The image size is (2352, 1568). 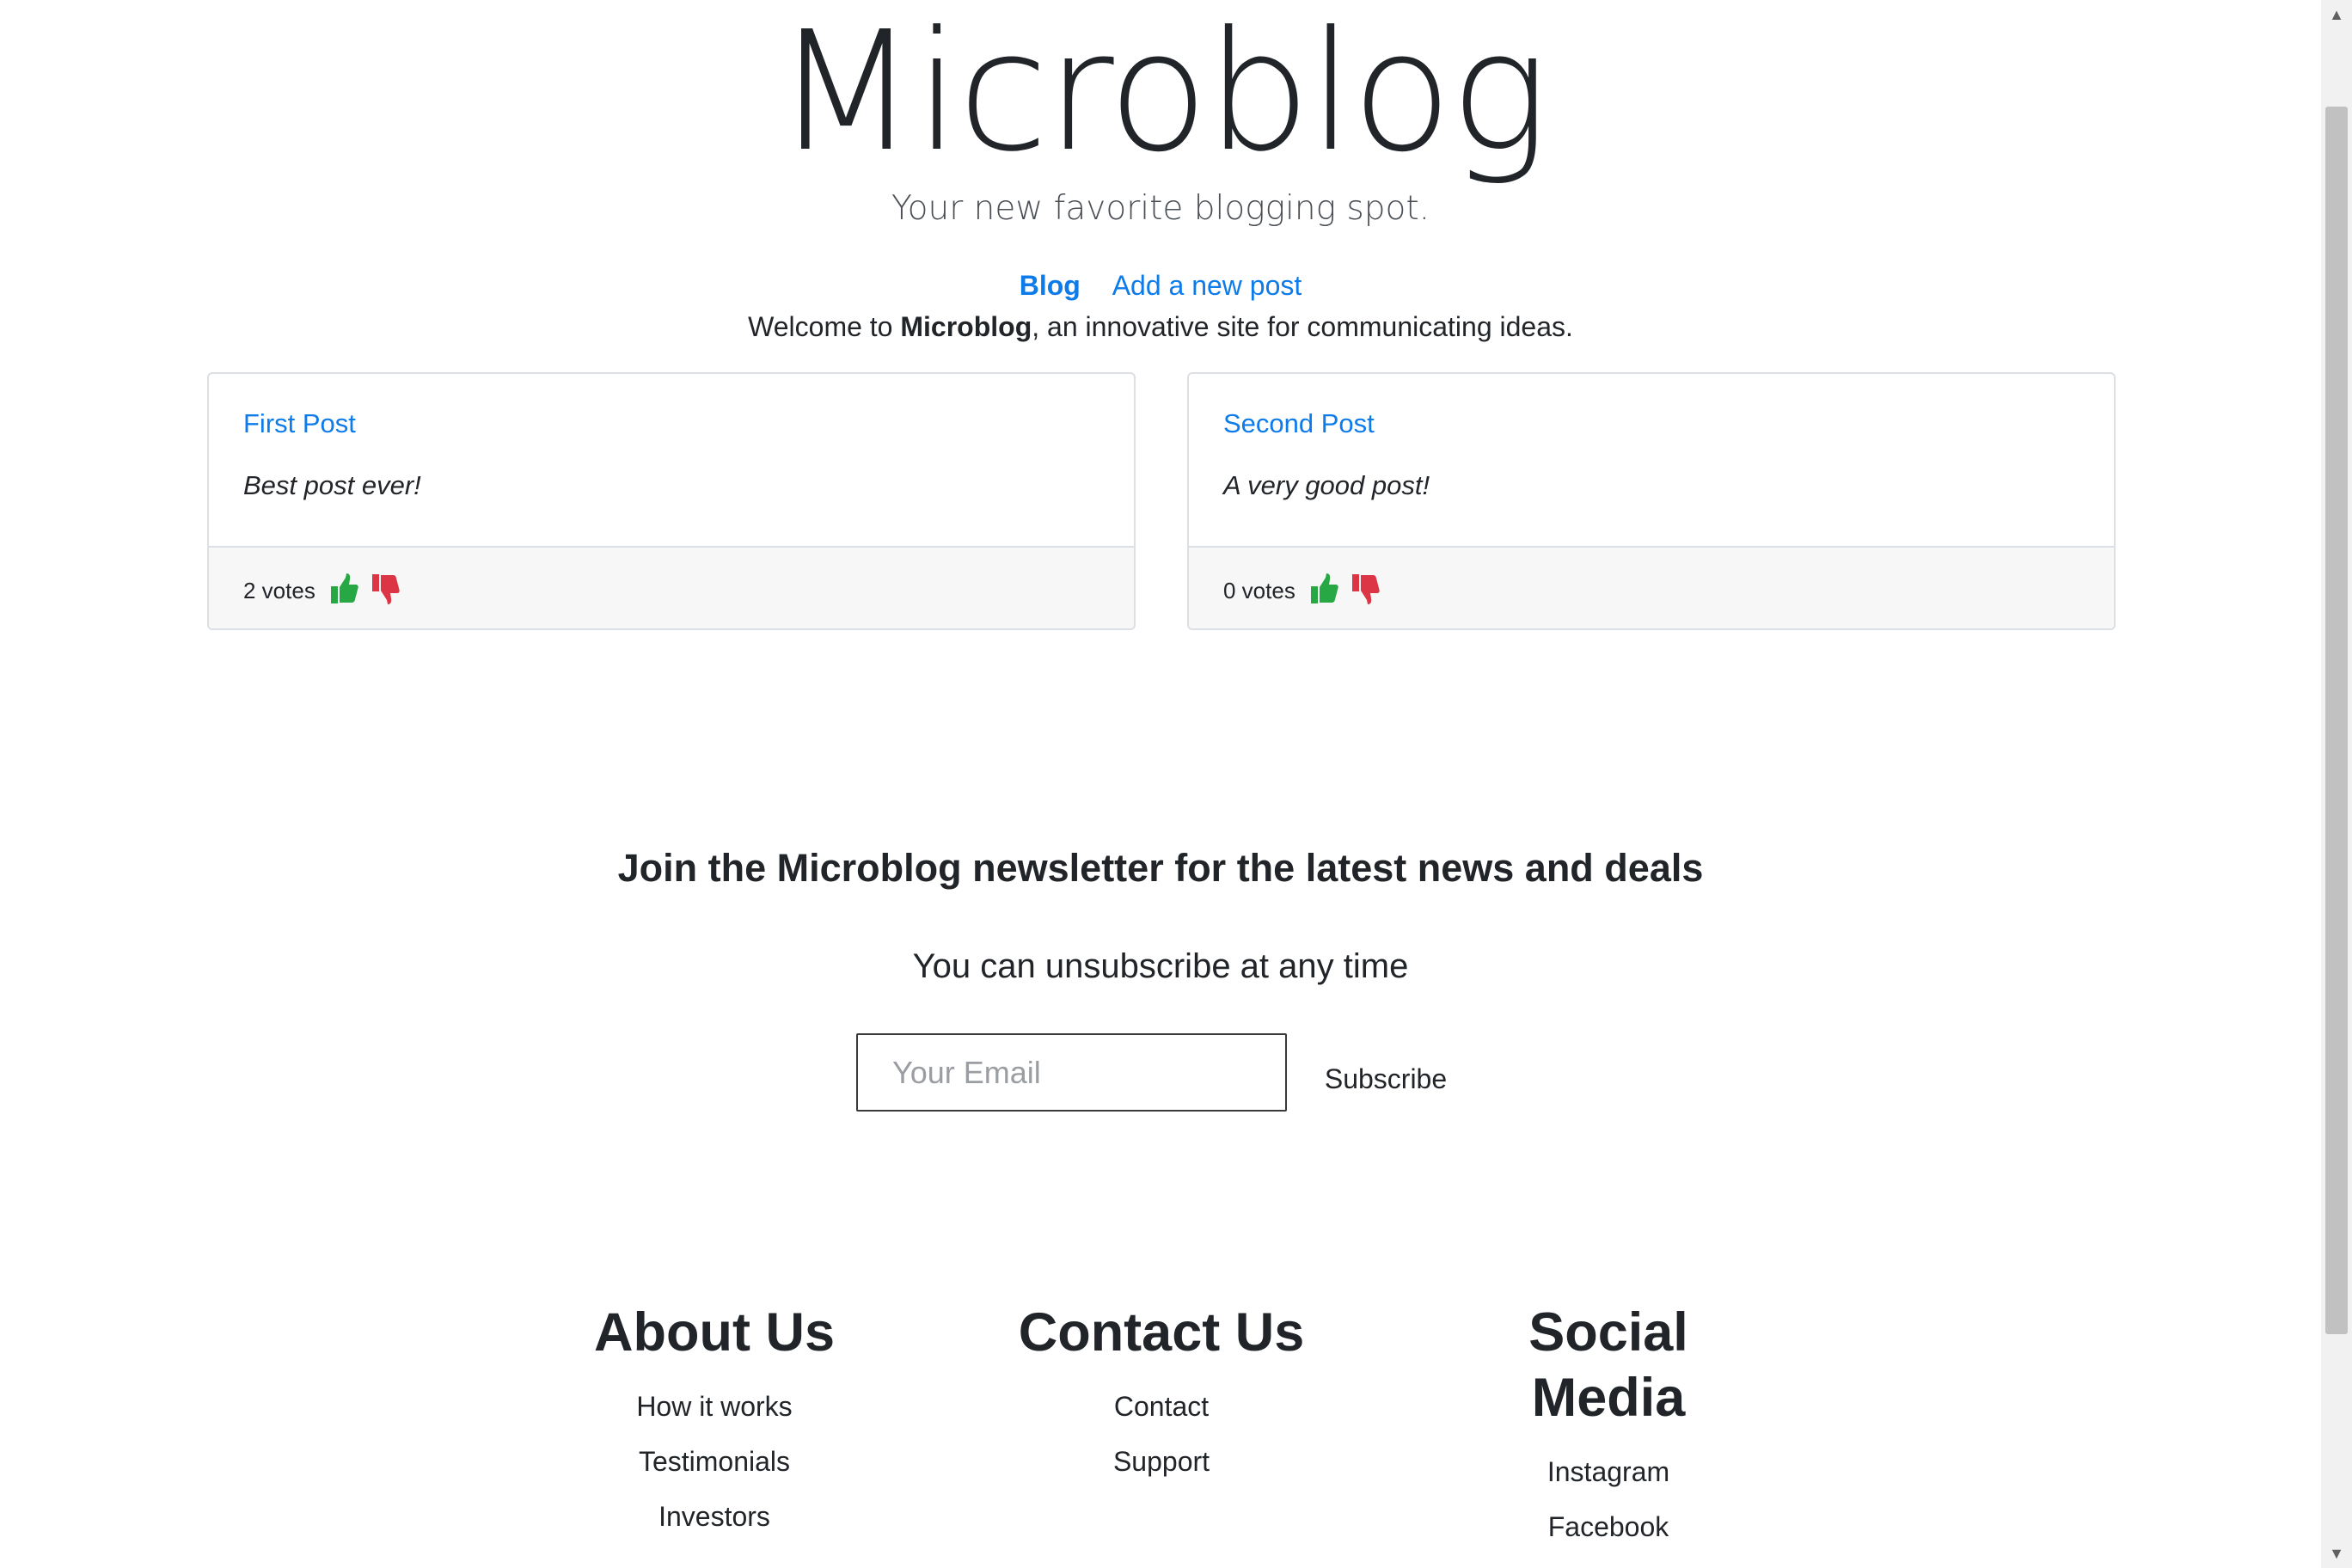 I want to click on post-card: First Post Best post ever! 2 votes, so click(x=671, y=501).